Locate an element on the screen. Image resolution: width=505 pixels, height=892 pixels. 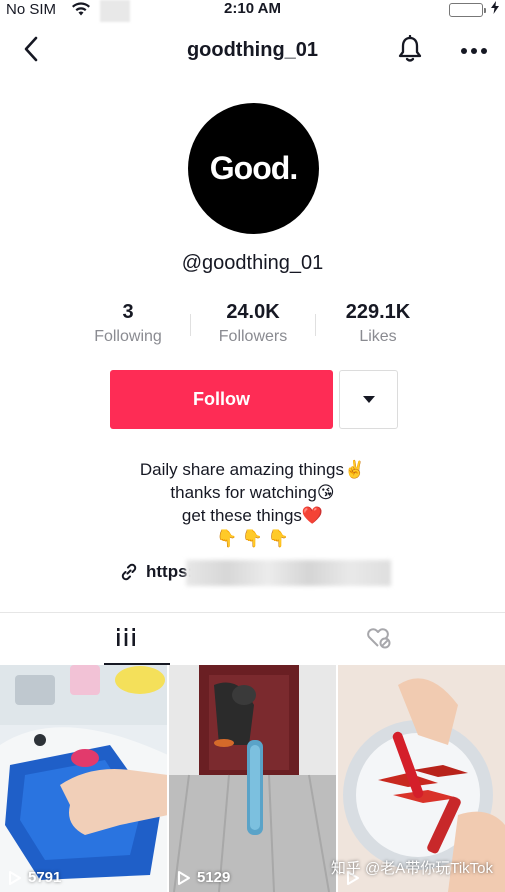
status-time: 2:10 AM is located at coordinates (252, 8).